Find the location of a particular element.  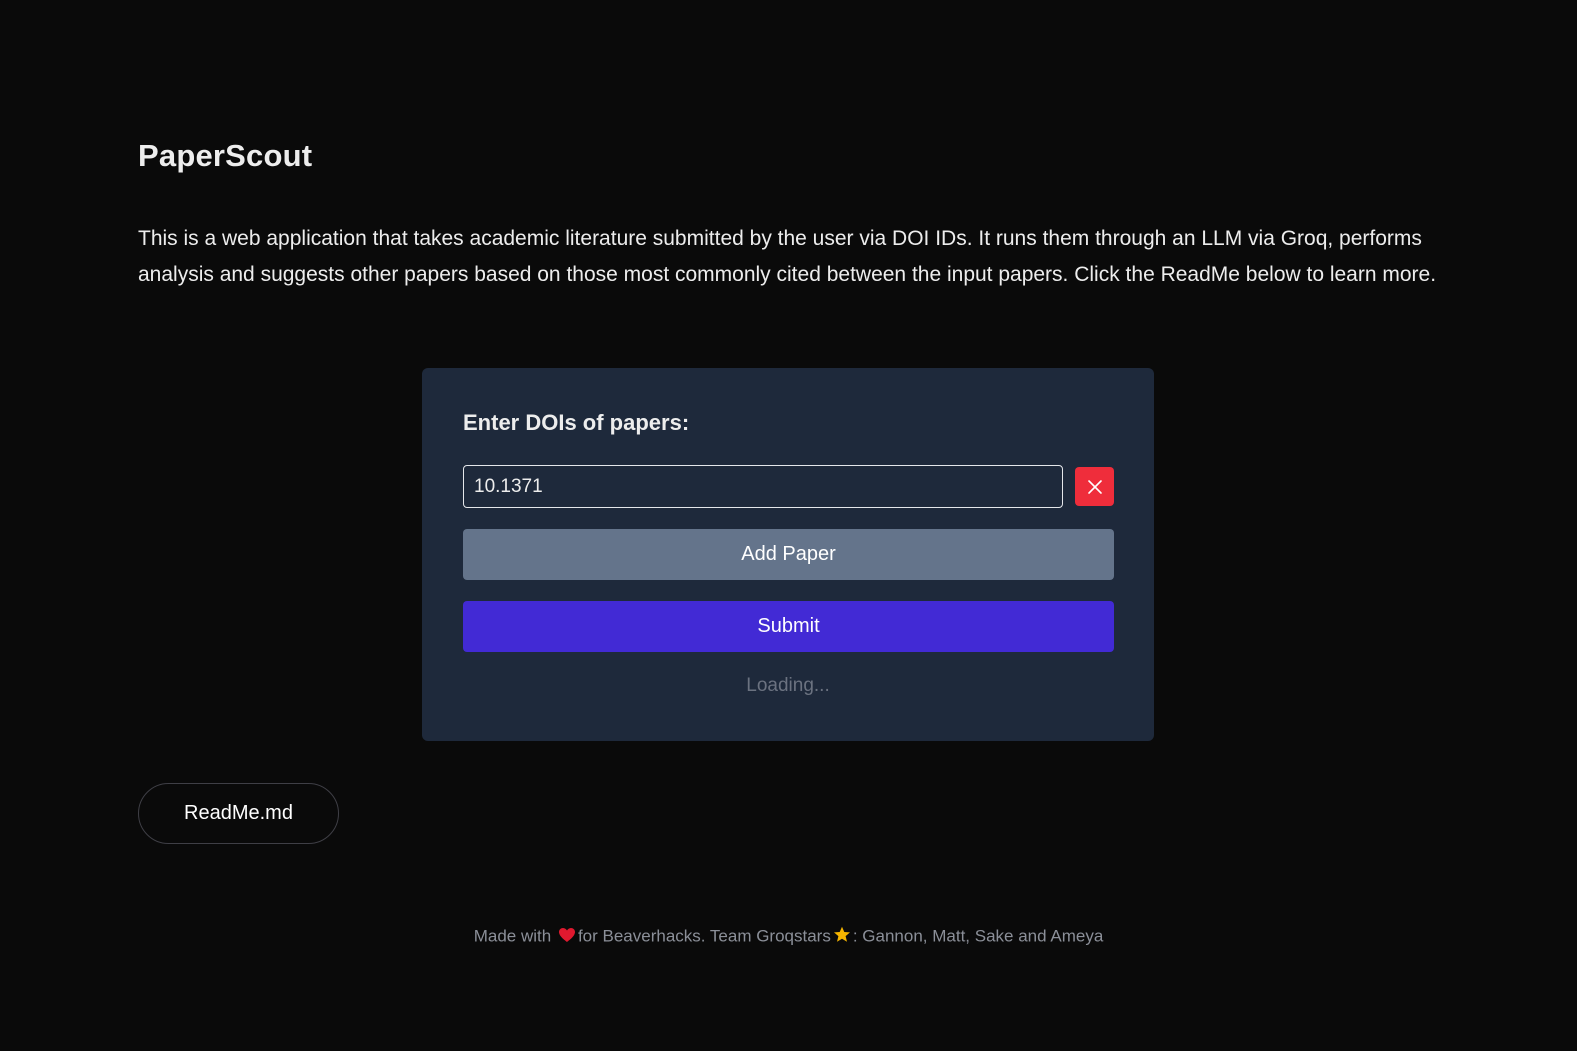

add-paper-button: Add Paper is located at coordinates (788, 554).